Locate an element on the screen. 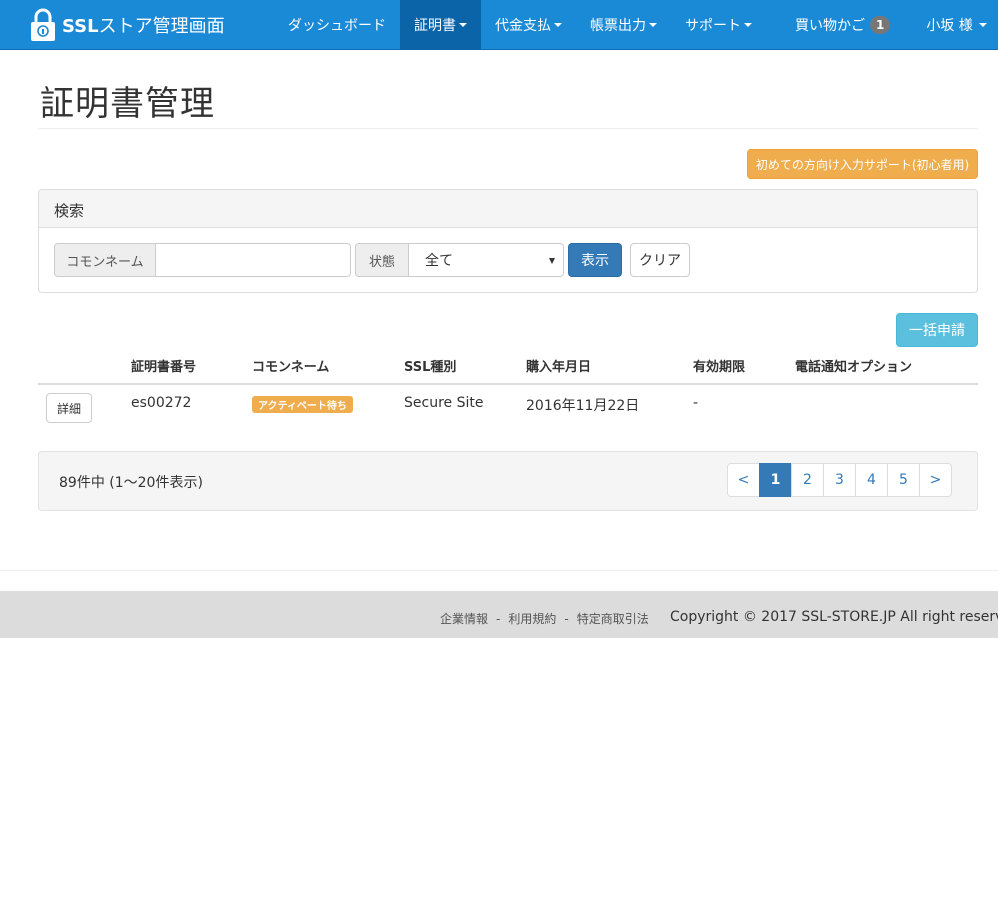  result-count: 89件中 (1～20件表示) is located at coordinates (131, 483).